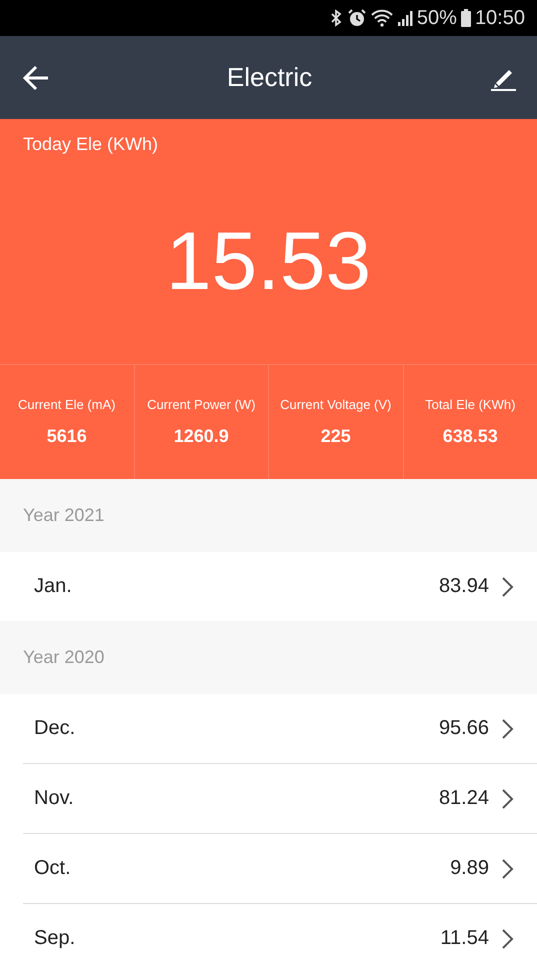  I want to click on alarm-icon, so click(356, 18).